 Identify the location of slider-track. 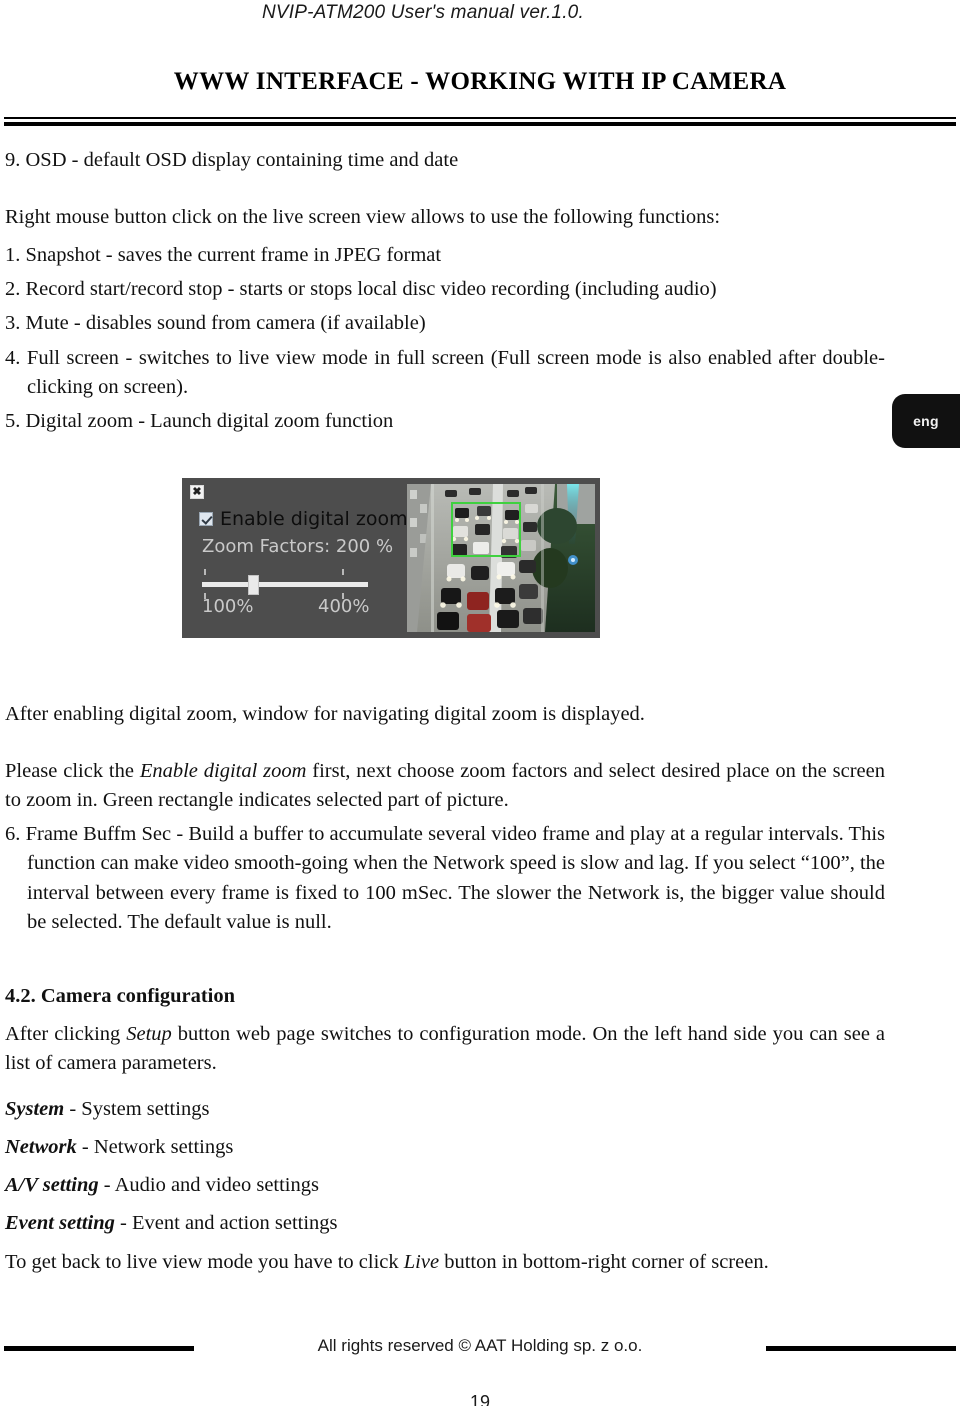
(285, 584).